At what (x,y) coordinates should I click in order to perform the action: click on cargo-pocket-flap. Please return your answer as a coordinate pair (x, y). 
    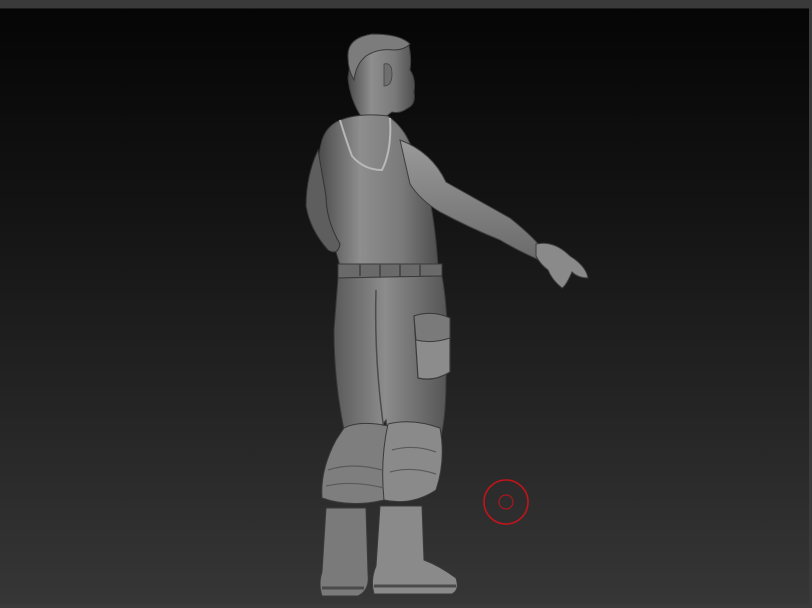
    Looking at the image, I should click on (432, 327).